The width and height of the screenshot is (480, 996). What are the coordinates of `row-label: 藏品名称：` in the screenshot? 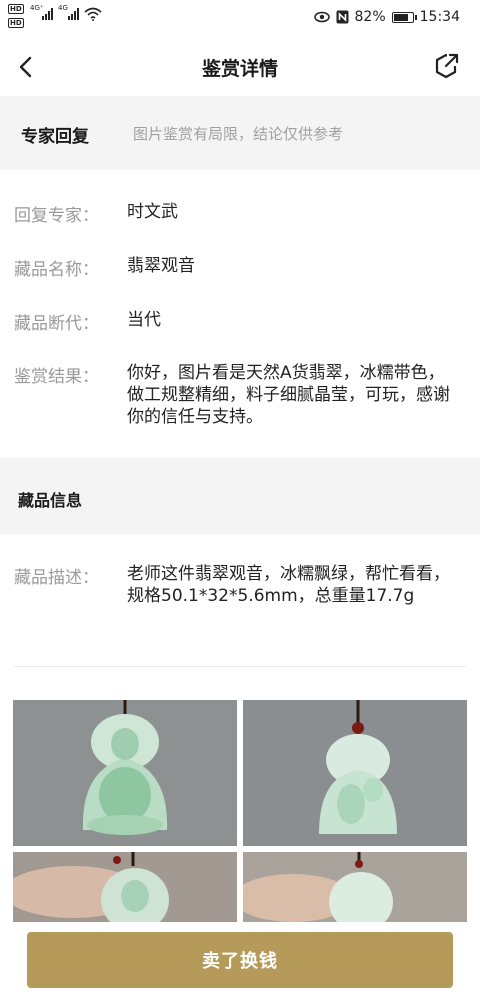 It's located at (56, 270).